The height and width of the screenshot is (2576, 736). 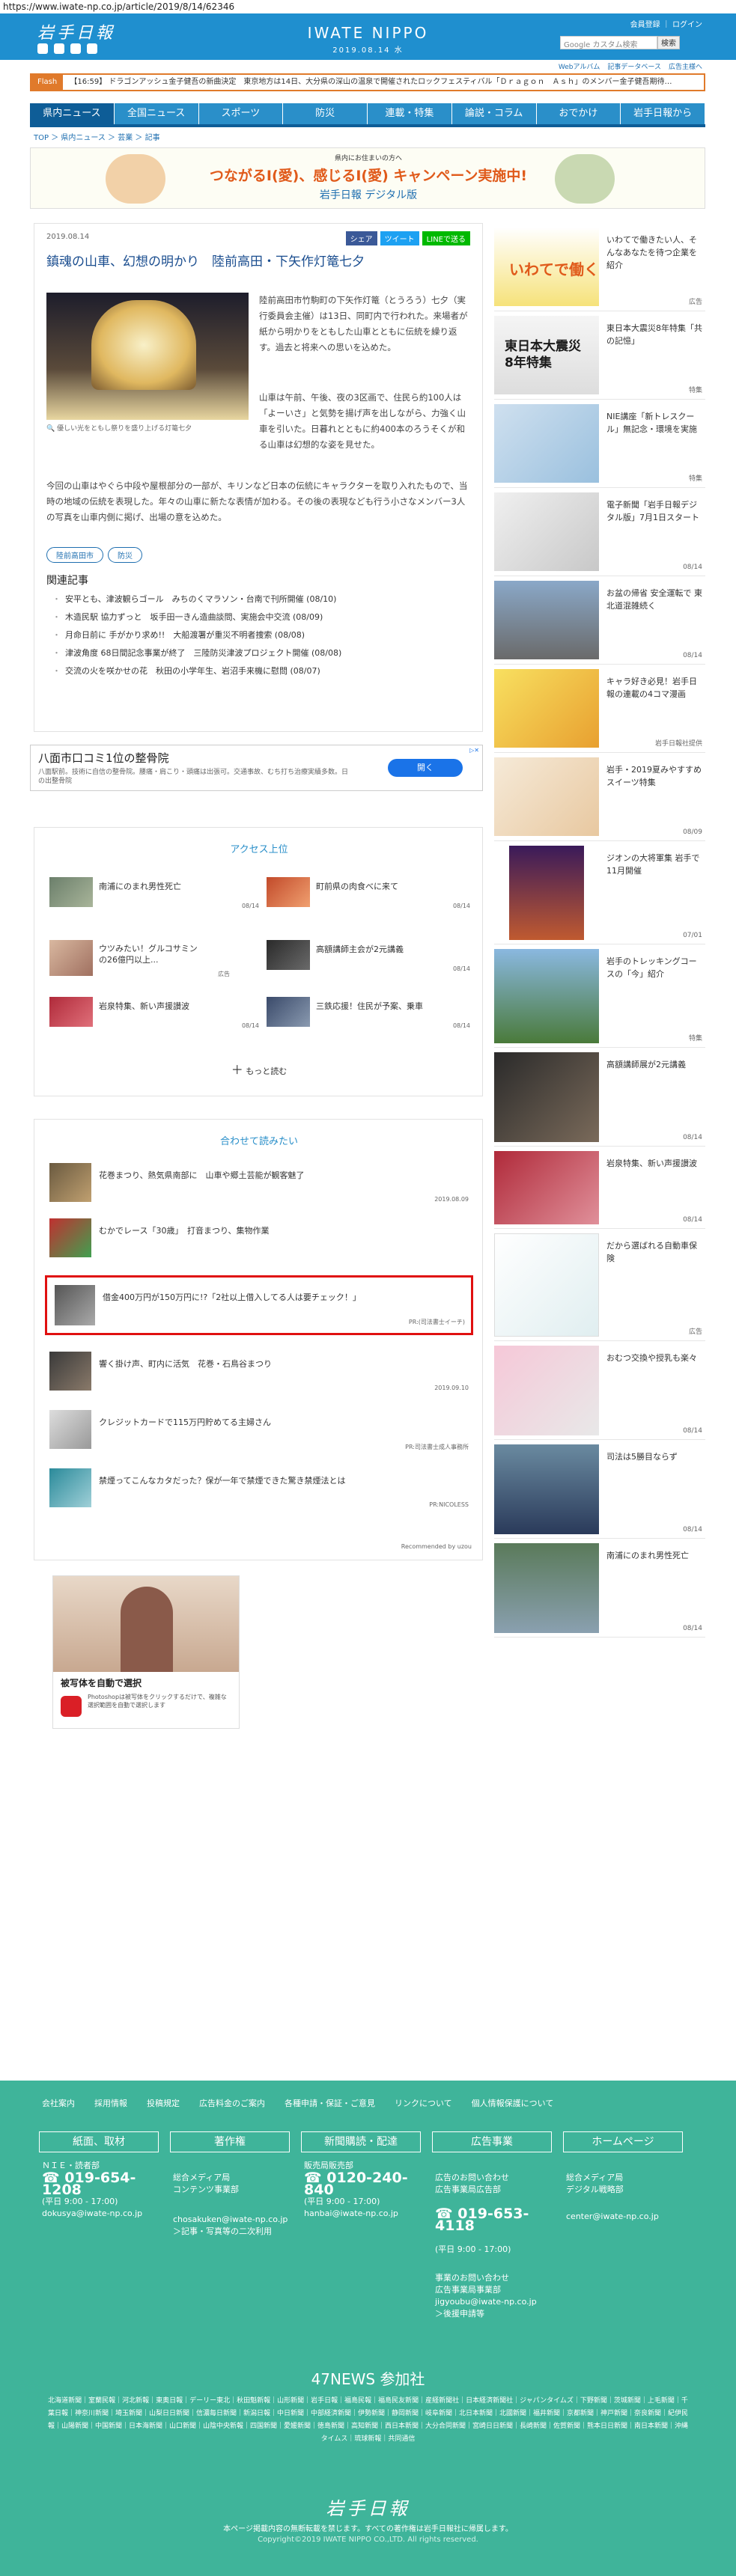 I want to click on ranking-item: ウツみたい！グルコサミンの26億円以上... 広告, so click(x=154, y=961).